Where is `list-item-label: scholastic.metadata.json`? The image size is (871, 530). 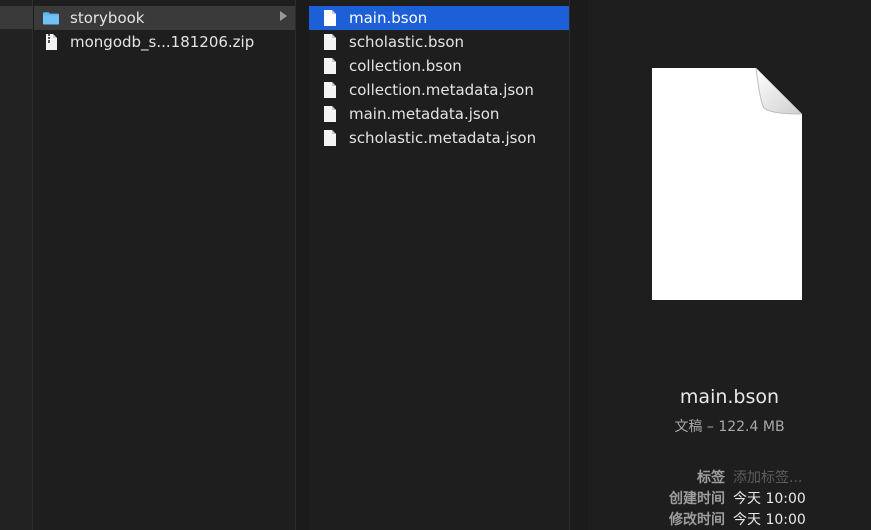 list-item-label: scholastic.metadata.json is located at coordinates (443, 138).